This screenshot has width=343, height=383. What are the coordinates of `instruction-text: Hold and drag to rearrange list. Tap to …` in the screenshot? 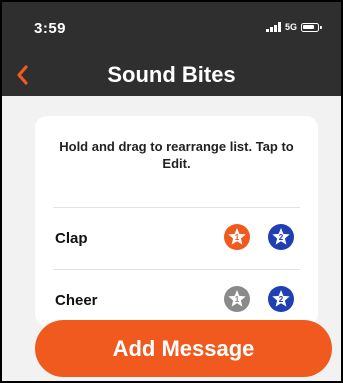 It's located at (176, 155).